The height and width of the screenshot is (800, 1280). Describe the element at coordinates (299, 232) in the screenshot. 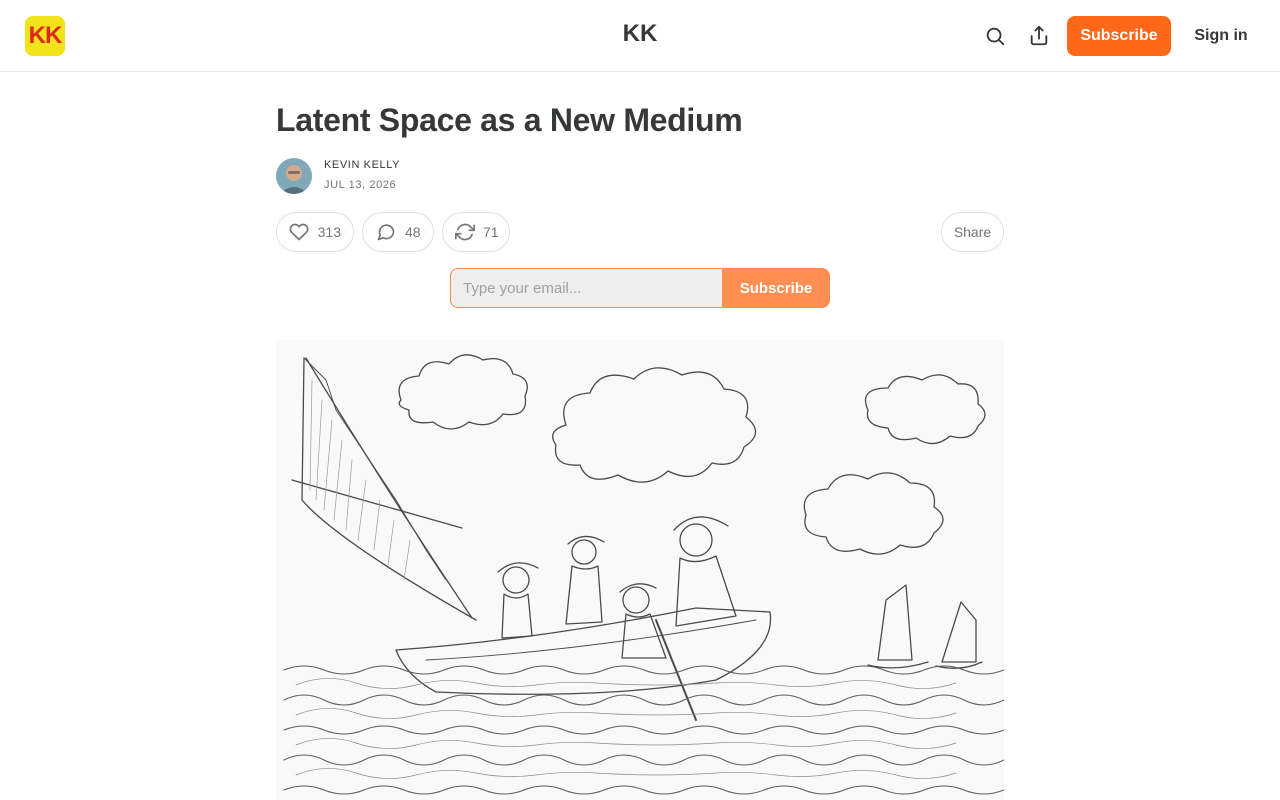

I see `heart-icon` at that location.